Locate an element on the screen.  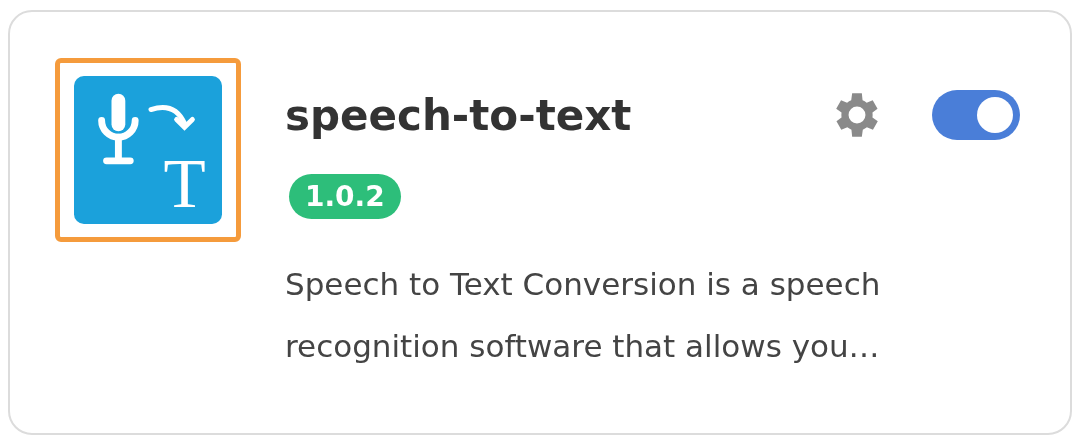
enable-toggle is located at coordinates (976, 115).